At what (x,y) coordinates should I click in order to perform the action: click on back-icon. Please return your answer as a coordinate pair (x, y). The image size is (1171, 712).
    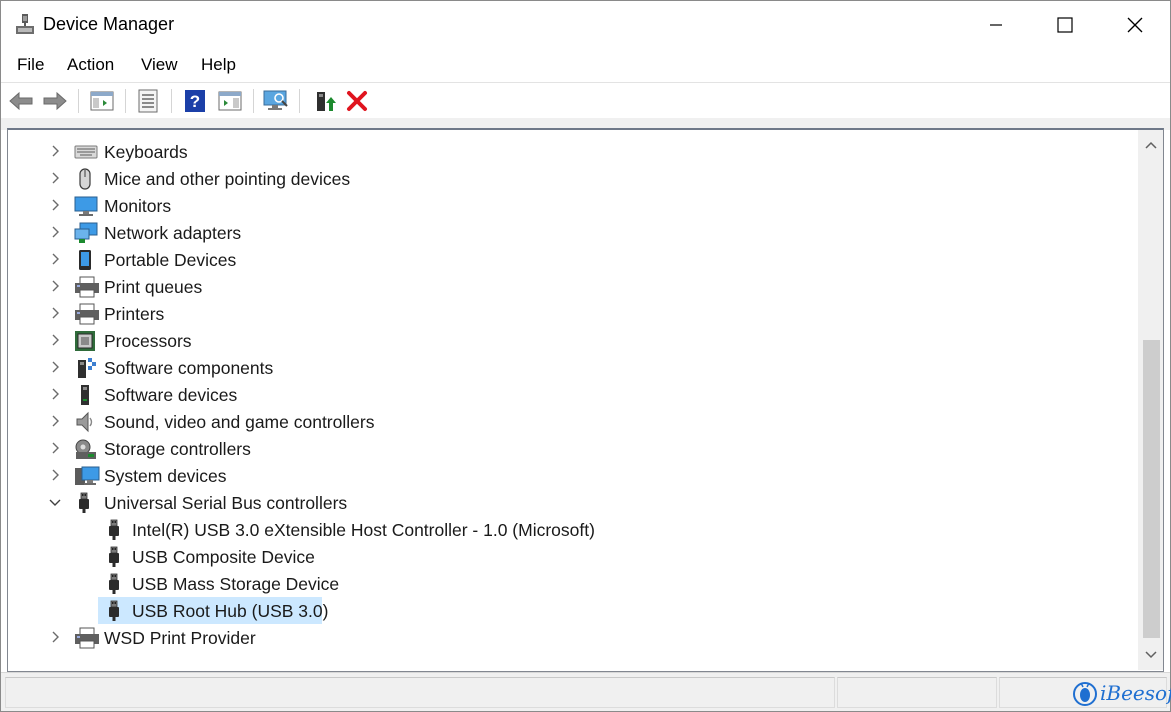
    Looking at the image, I should click on (21, 101).